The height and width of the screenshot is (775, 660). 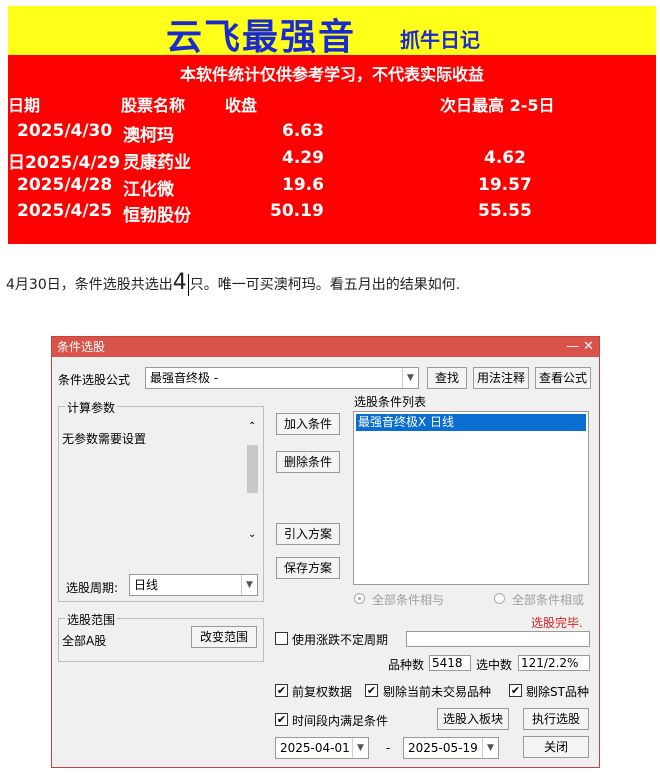 What do you see at coordinates (505, 211) in the screenshot?
I see `row-next-high: 55.55` at bounding box center [505, 211].